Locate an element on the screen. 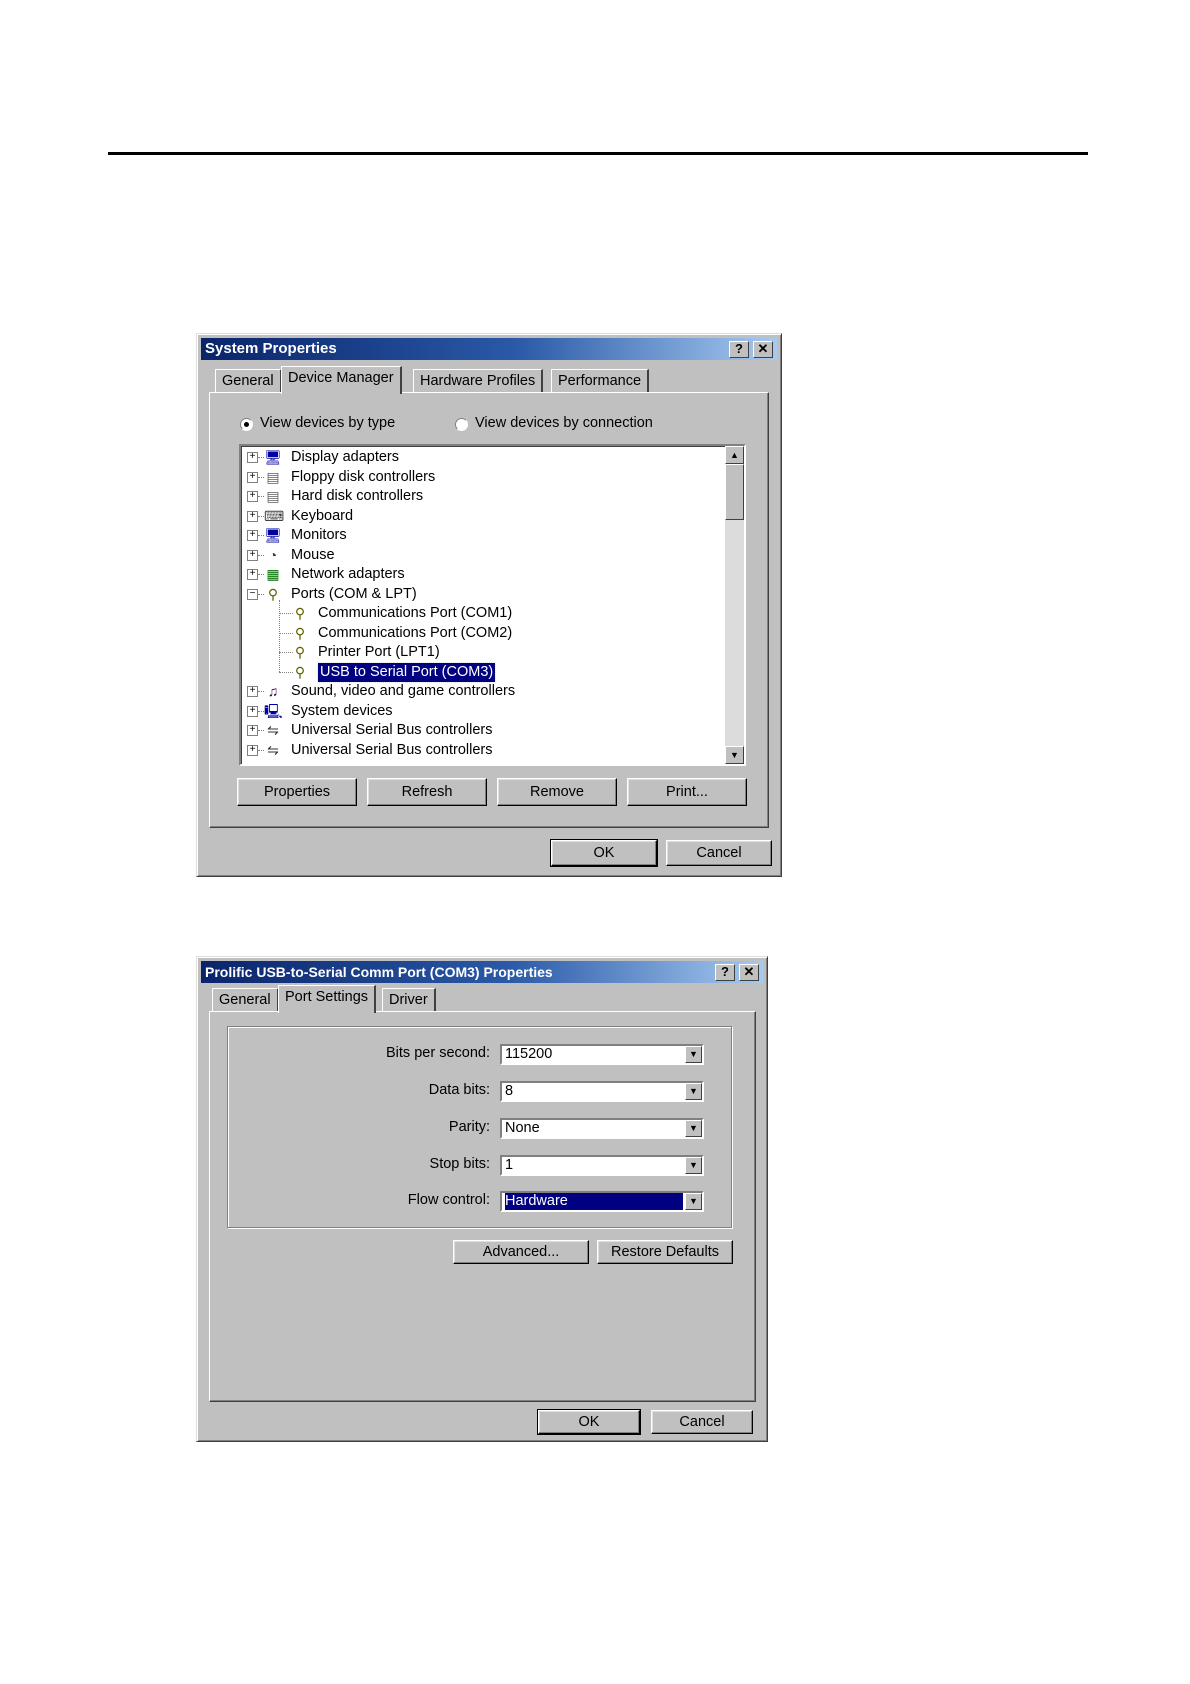 The height and width of the screenshot is (1684, 1190). tab-hardware-profiles: Hardware Profiles is located at coordinates (478, 381).